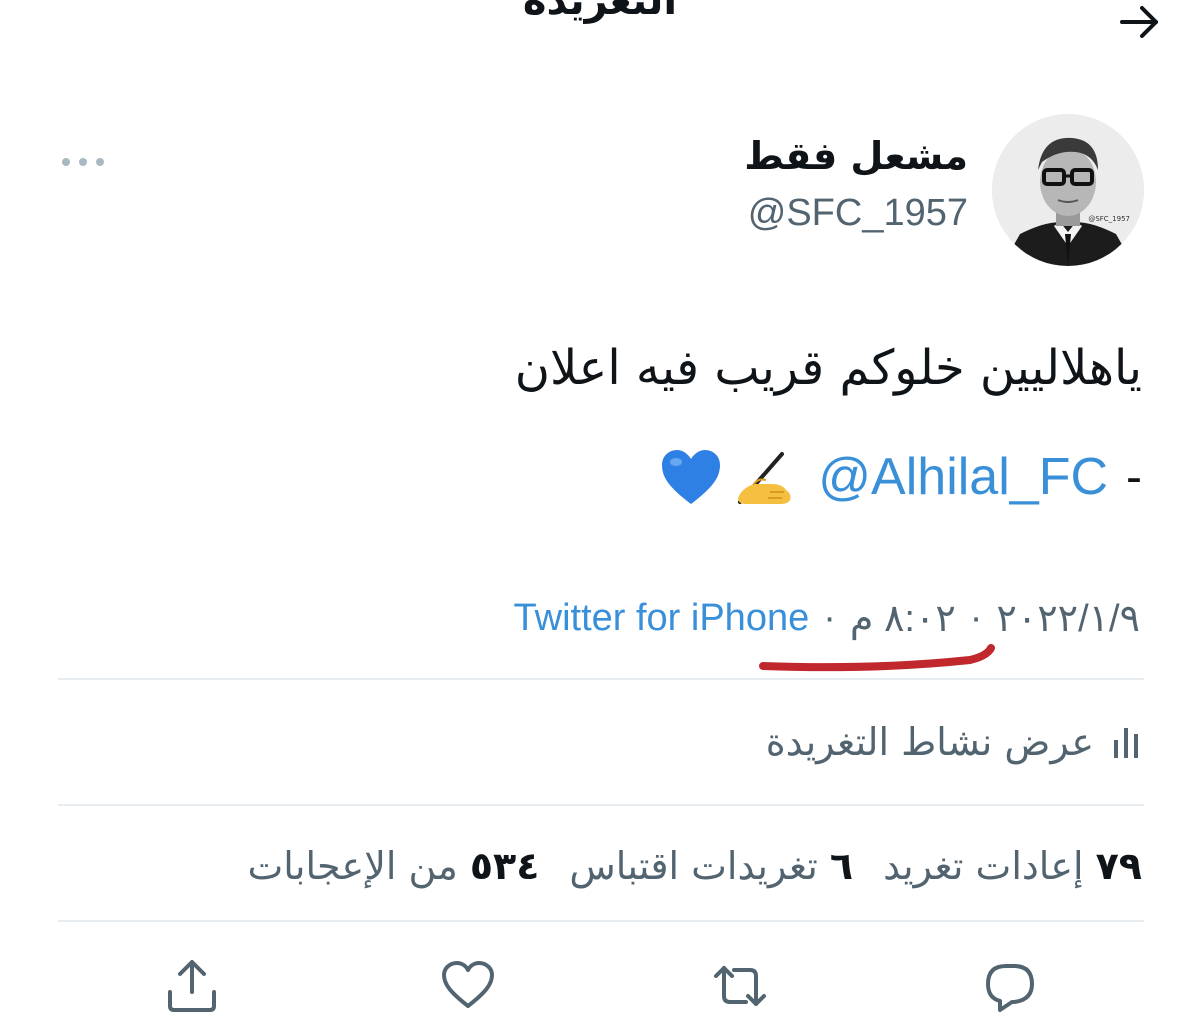 The width and height of the screenshot is (1200, 1022). I want to click on mention-link: @Alhilal_FC, so click(963, 477).